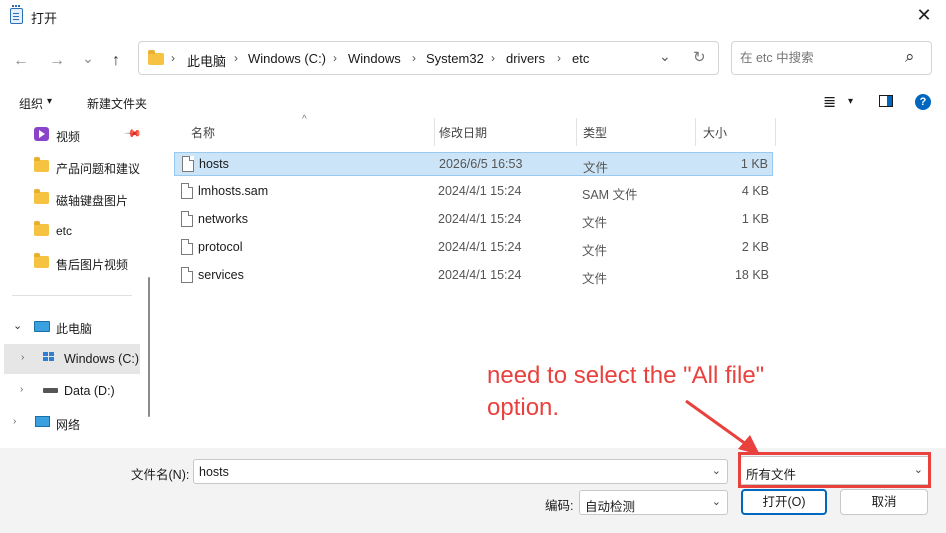 The height and width of the screenshot is (533, 946). What do you see at coordinates (610, 507) in the screenshot?
I see `encoding-value: 自动检测` at bounding box center [610, 507].